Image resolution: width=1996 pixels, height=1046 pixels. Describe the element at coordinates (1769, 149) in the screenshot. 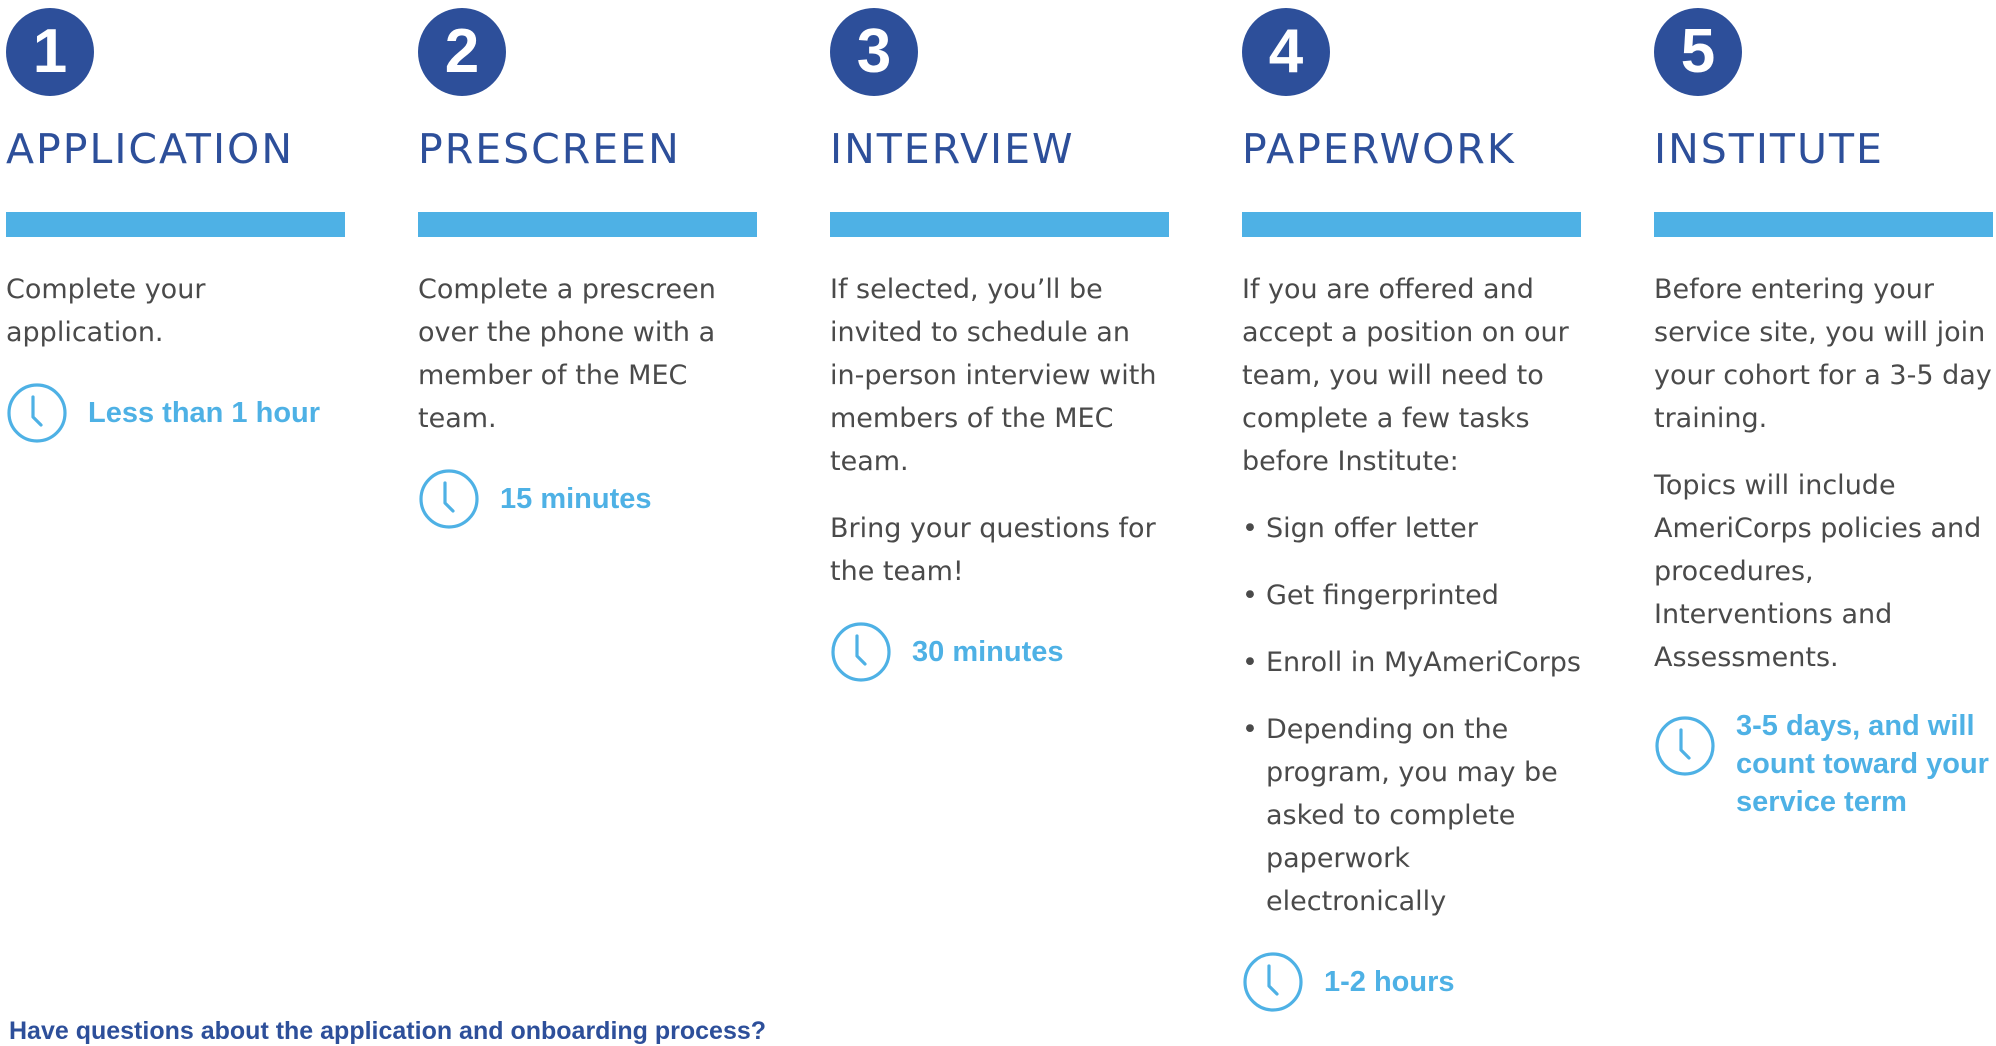

I see `step-title: INSTITUTE` at that location.